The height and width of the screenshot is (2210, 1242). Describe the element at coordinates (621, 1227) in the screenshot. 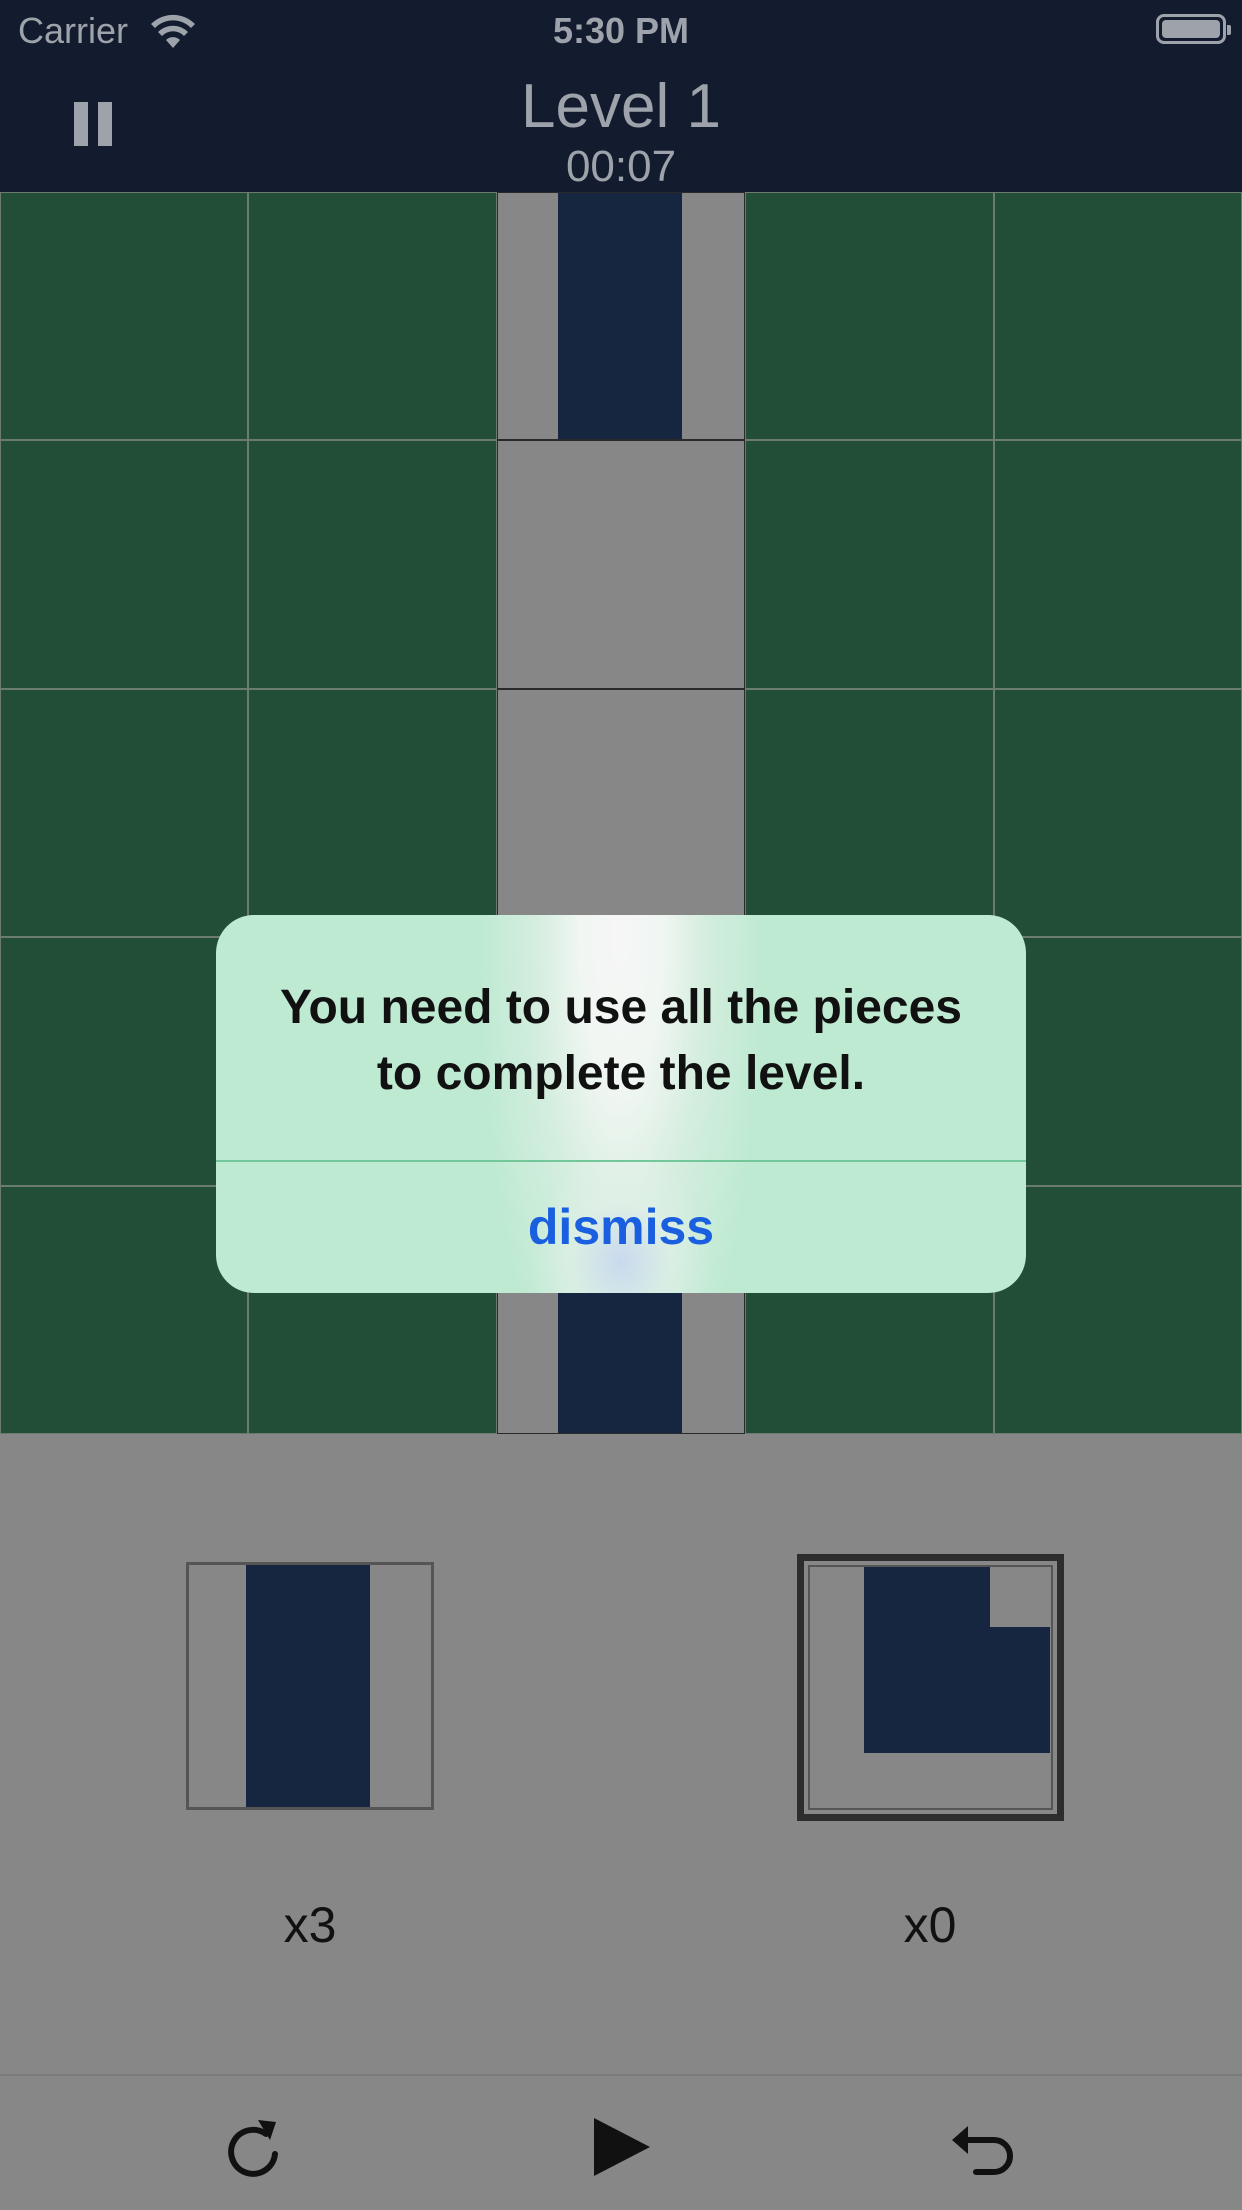

I see `dismiss-button: dismiss` at that location.